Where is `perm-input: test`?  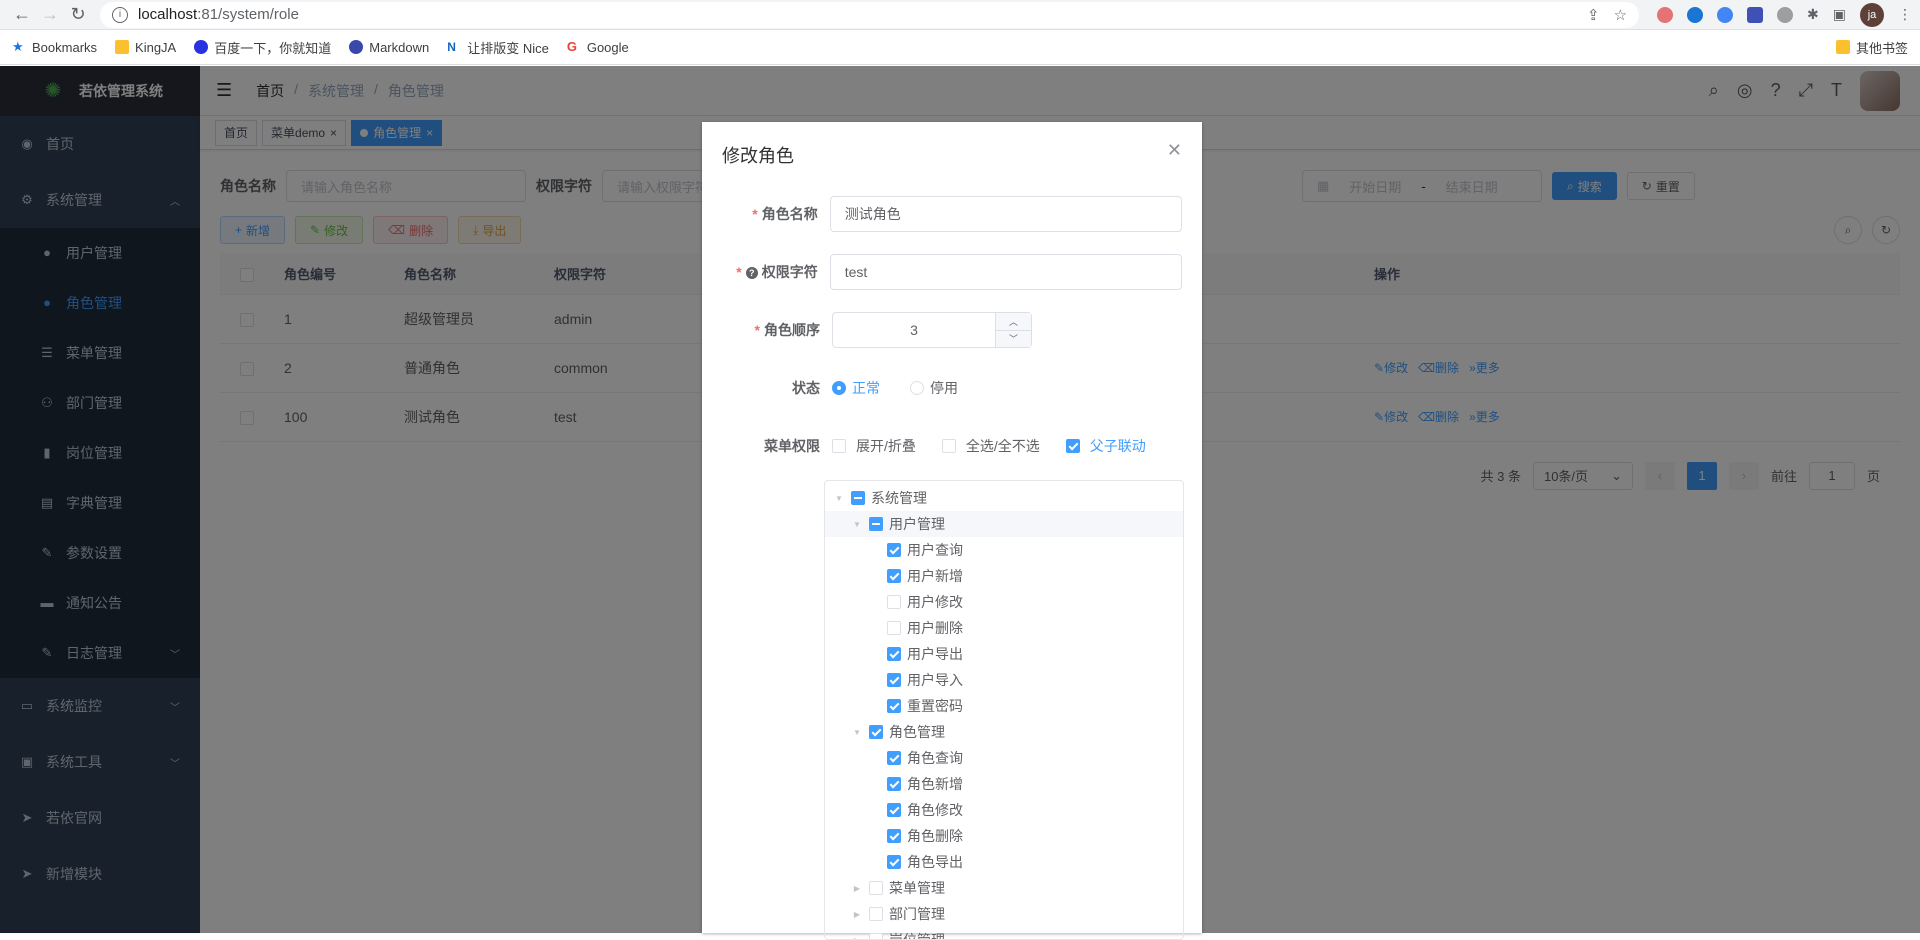
perm-input: test is located at coordinates (1006, 272).